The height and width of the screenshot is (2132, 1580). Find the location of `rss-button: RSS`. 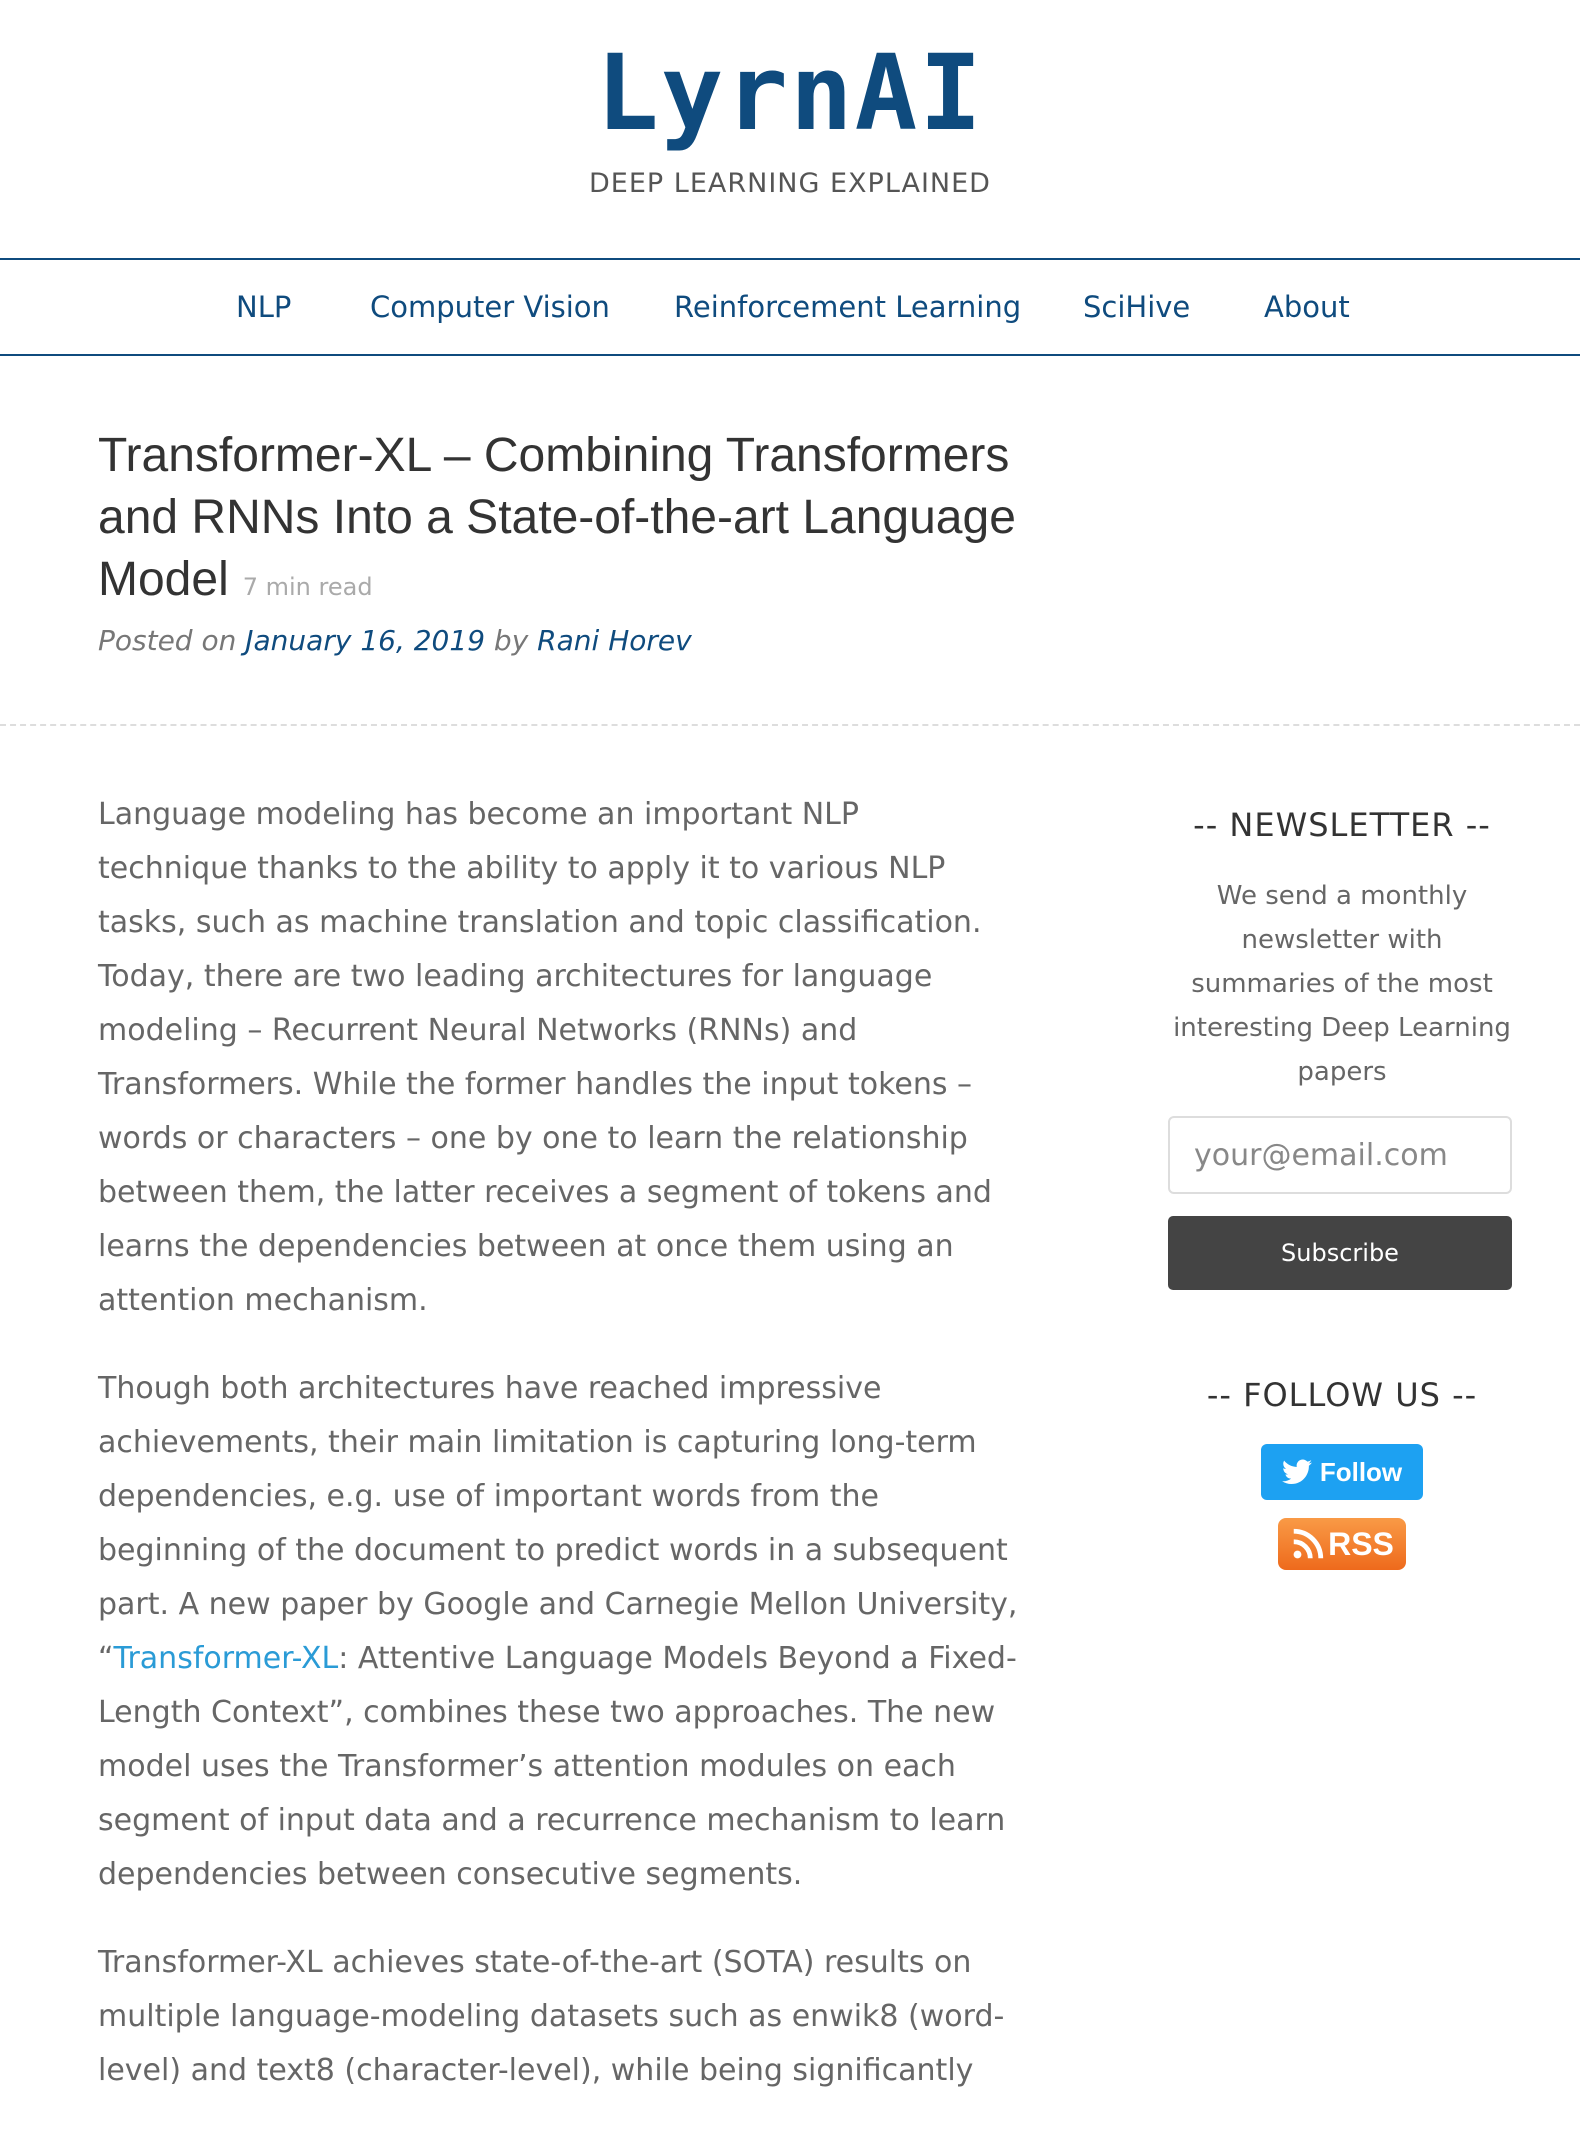

rss-button: RSS is located at coordinates (1342, 1544).